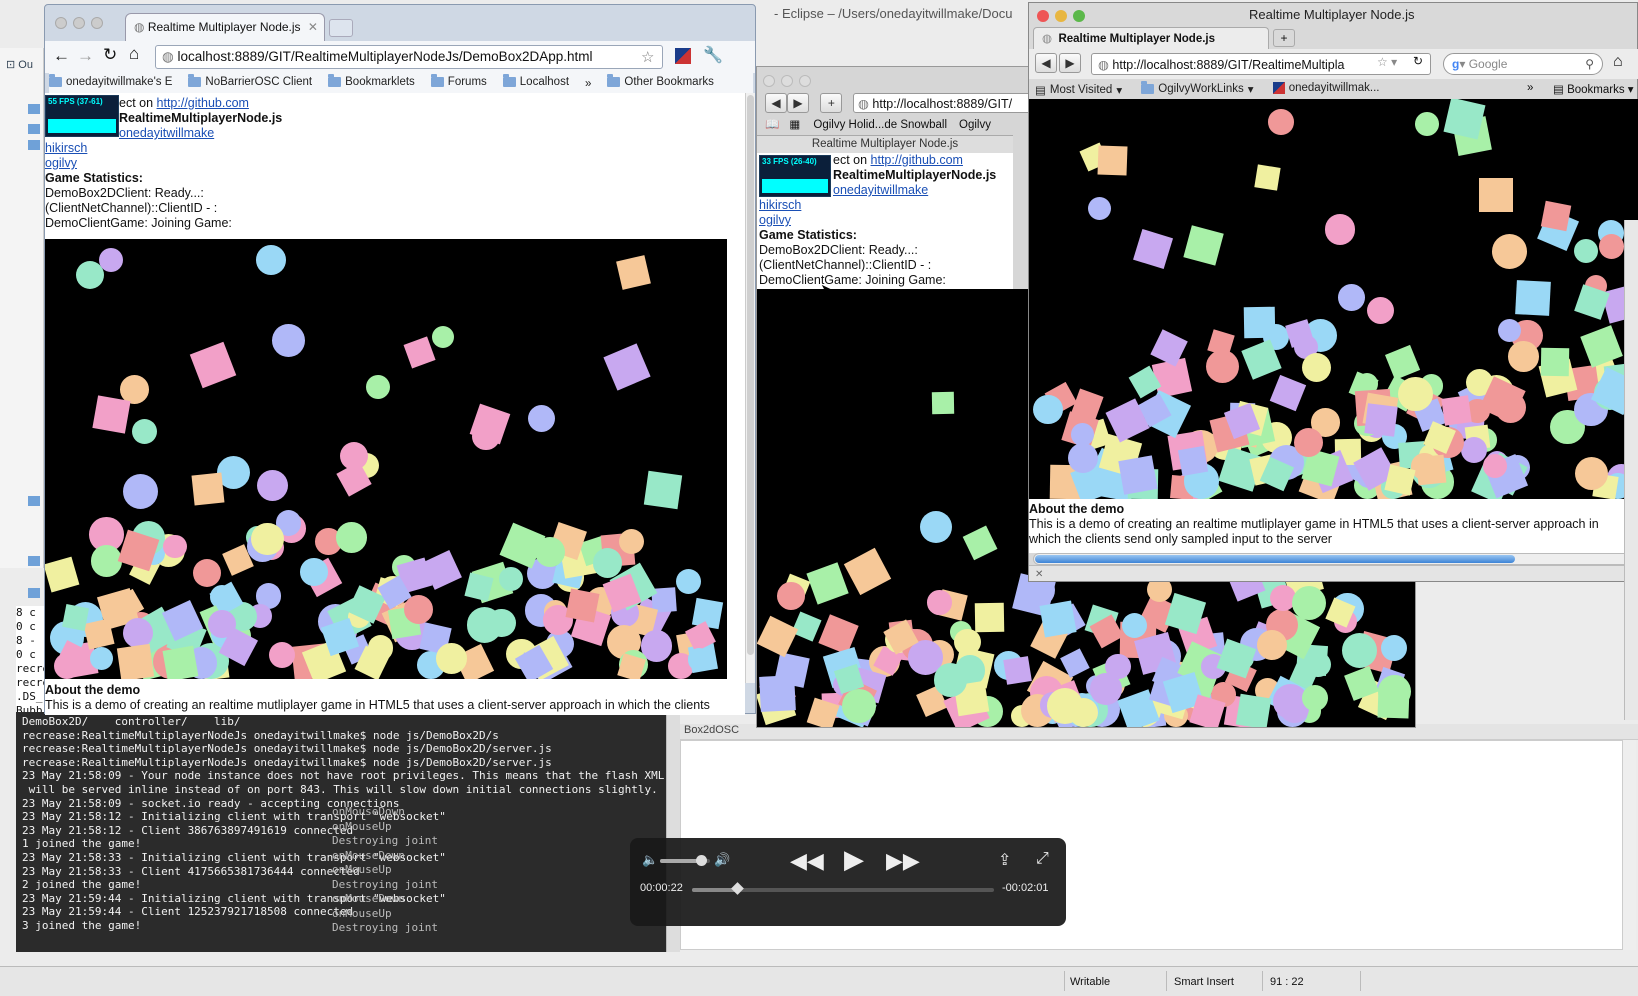 Image resolution: width=1638 pixels, height=996 pixels. What do you see at coordinates (85, 56) in the screenshot?
I see `forward-icon: →` at bounding box center [85, 56].